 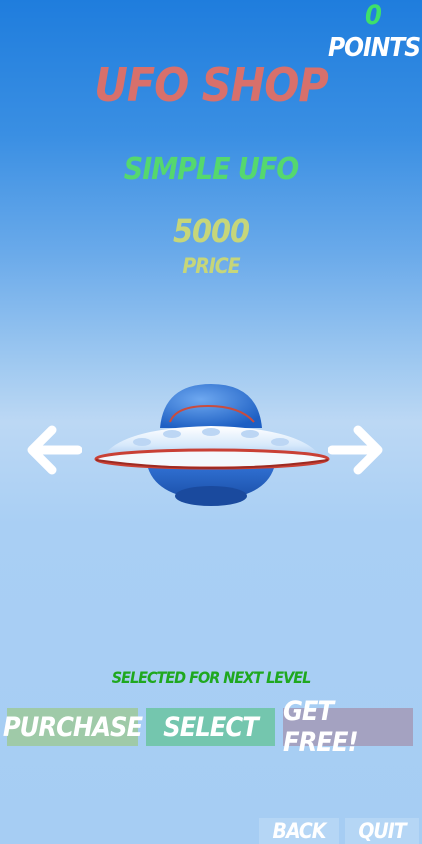 I want to click on points-display: 0 POINTS, so click(x=374, y=30).